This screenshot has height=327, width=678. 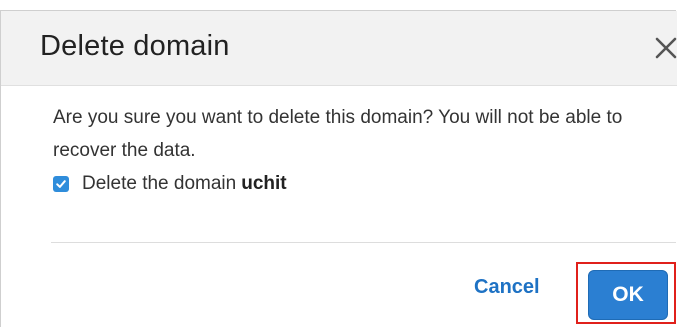 I want to click on ok-button: OK, so click(x=628, y=295).